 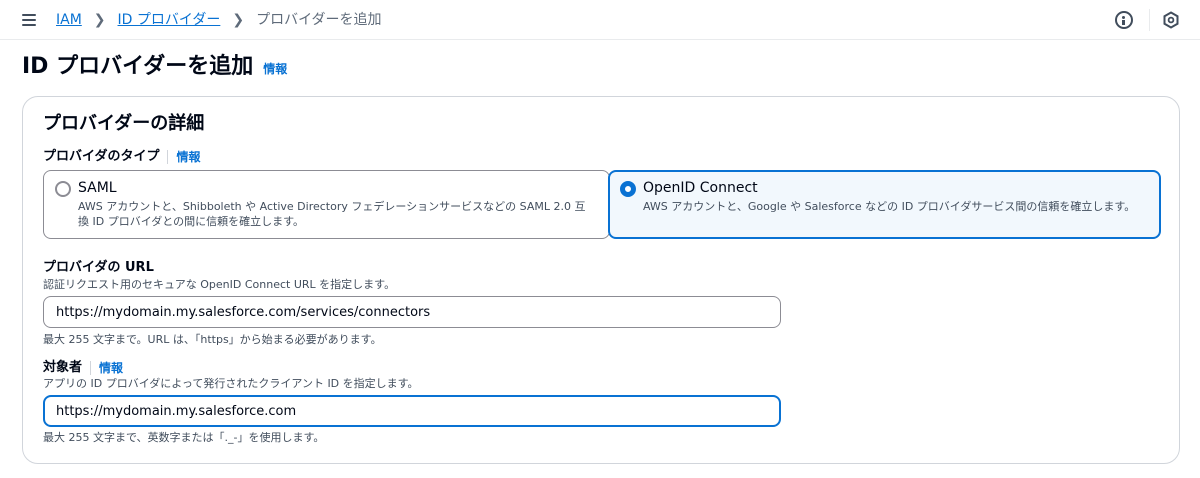 What do you see at coordinates (101, 156) in the screenshot?
I see `provider-type-label-text: プロバイダのタイプ` at bounding box center [101, 156].